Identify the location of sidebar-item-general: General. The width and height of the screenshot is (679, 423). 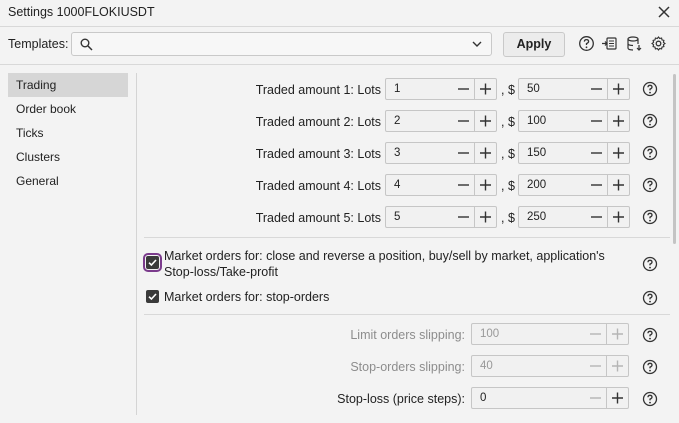
(68, 181).